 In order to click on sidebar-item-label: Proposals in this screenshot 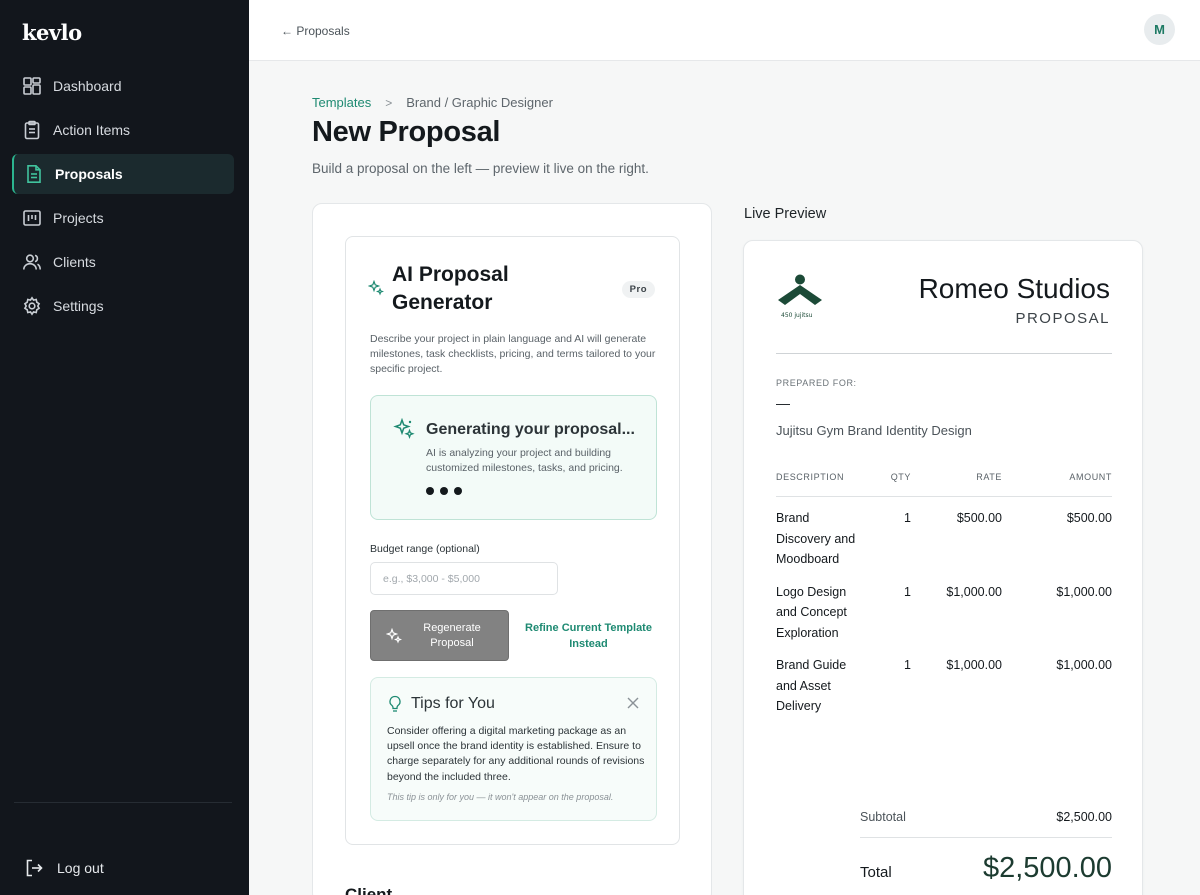, I will do `click(89, 174)`.